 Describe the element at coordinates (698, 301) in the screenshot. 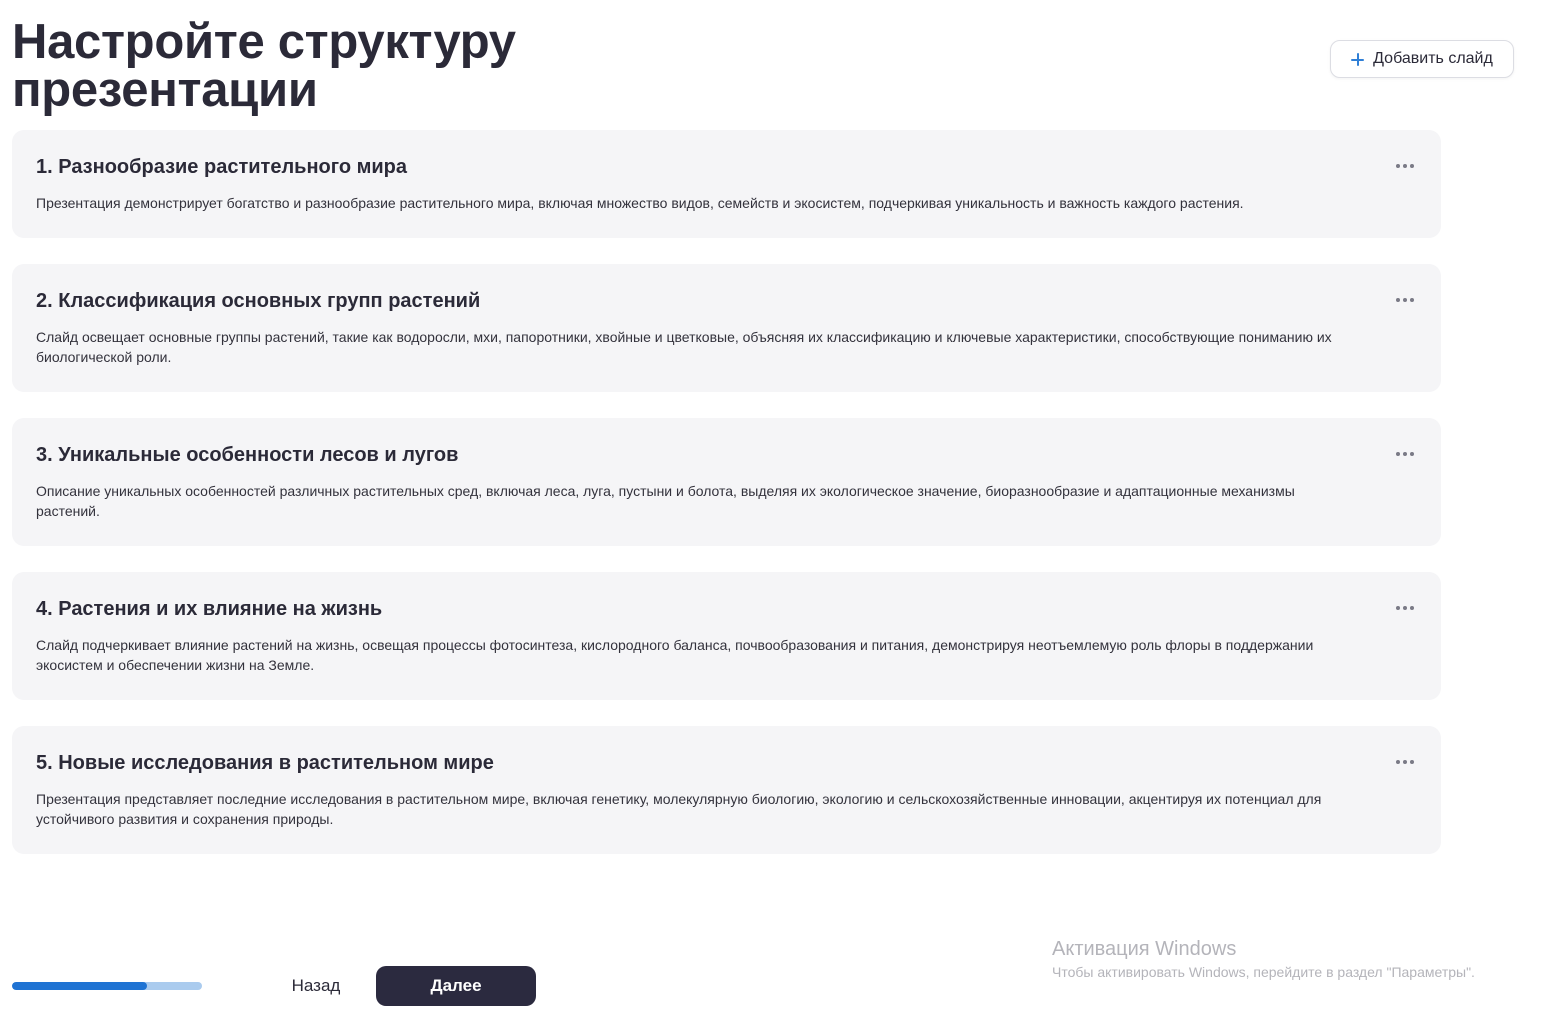

I see `slide-title: 2. Классификация основных групп растений` at that location.